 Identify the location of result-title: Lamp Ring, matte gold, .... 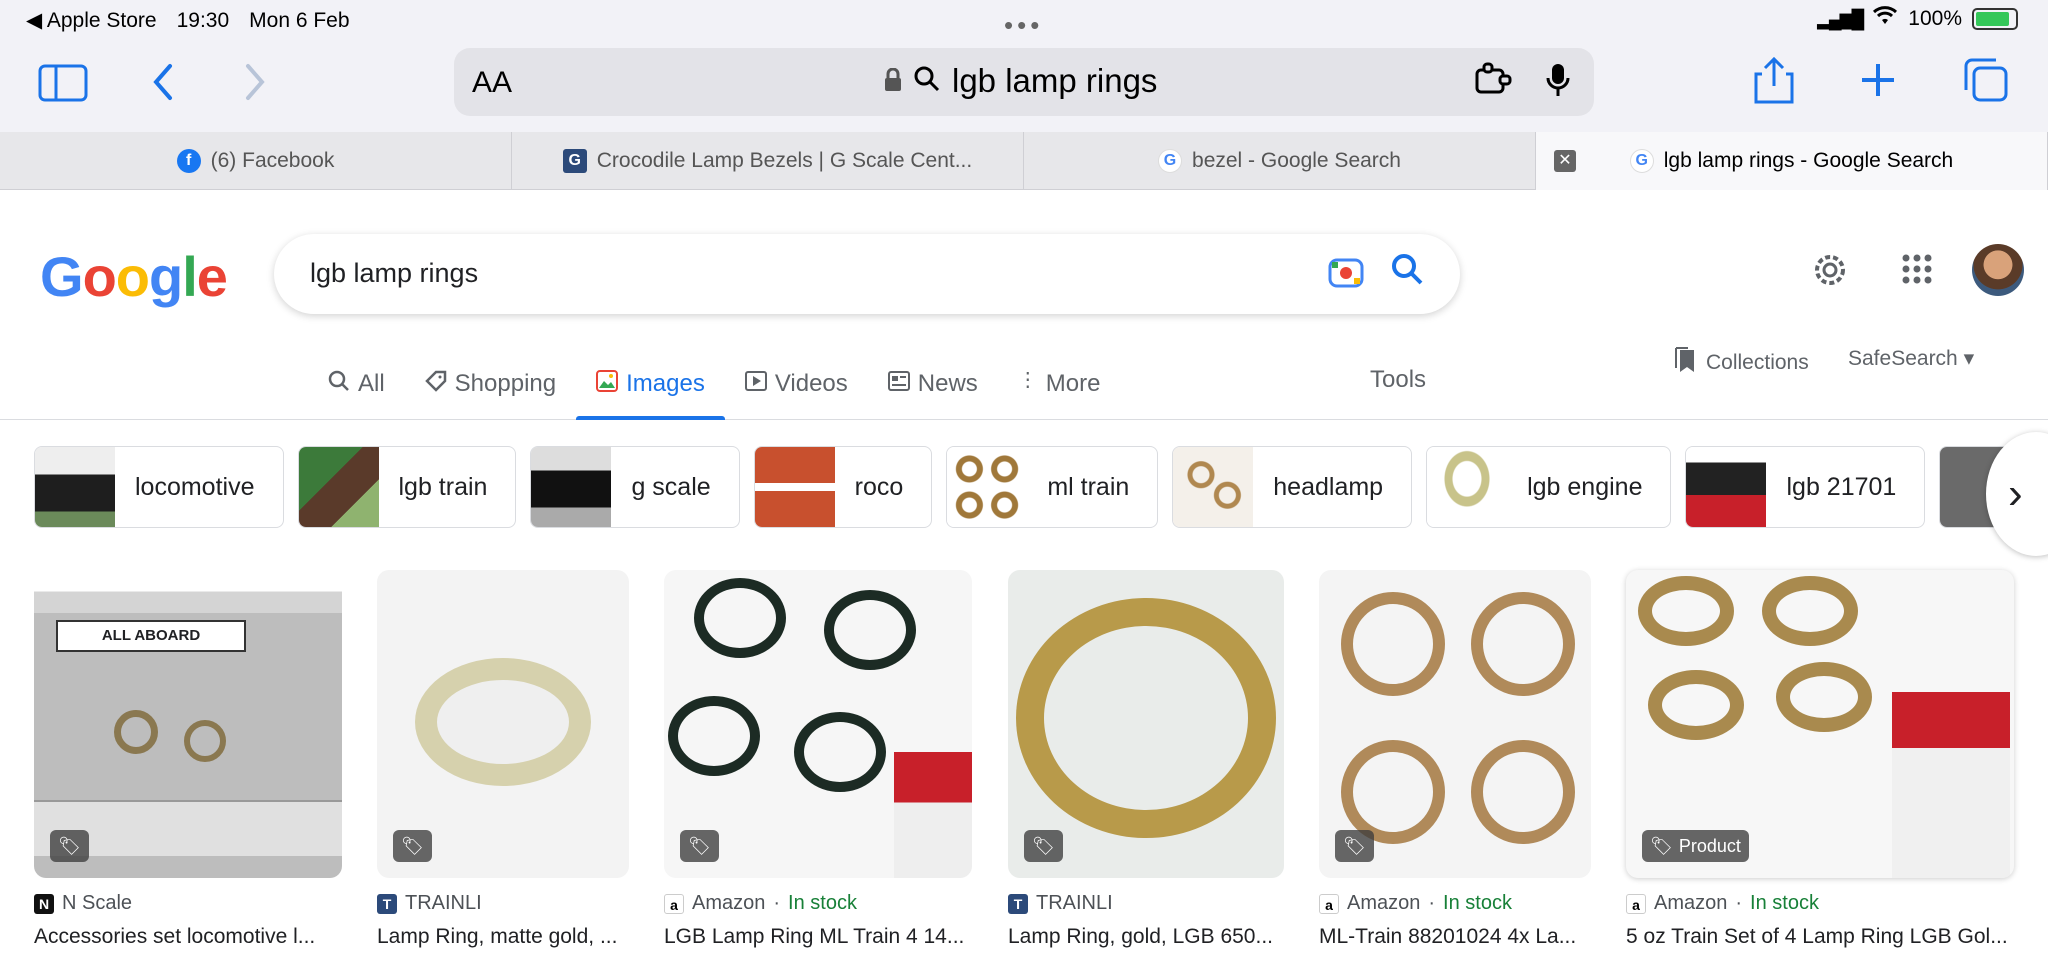
(503, 937).